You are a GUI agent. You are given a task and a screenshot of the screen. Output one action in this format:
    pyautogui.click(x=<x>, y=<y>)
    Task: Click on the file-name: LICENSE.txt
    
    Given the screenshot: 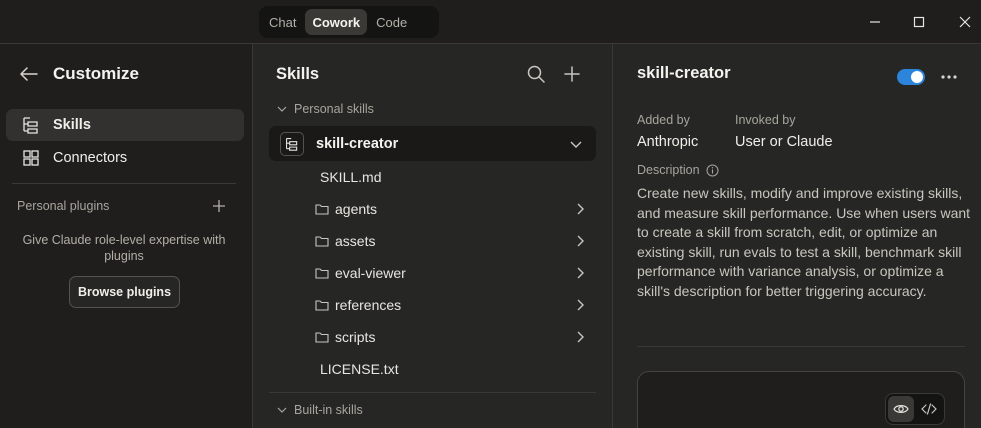 What is the action you would take?
    pyautogui.click(x=359, y=369)
    